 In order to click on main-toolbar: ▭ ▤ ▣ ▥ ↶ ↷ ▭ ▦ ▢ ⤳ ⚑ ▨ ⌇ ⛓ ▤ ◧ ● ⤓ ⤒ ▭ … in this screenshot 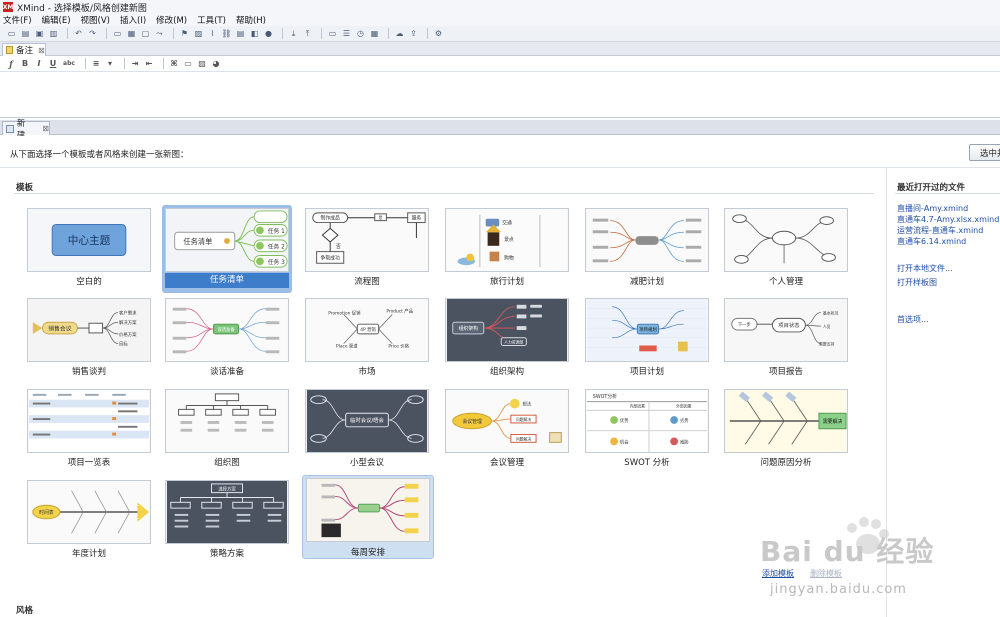, I will do `click(500, 34)`.